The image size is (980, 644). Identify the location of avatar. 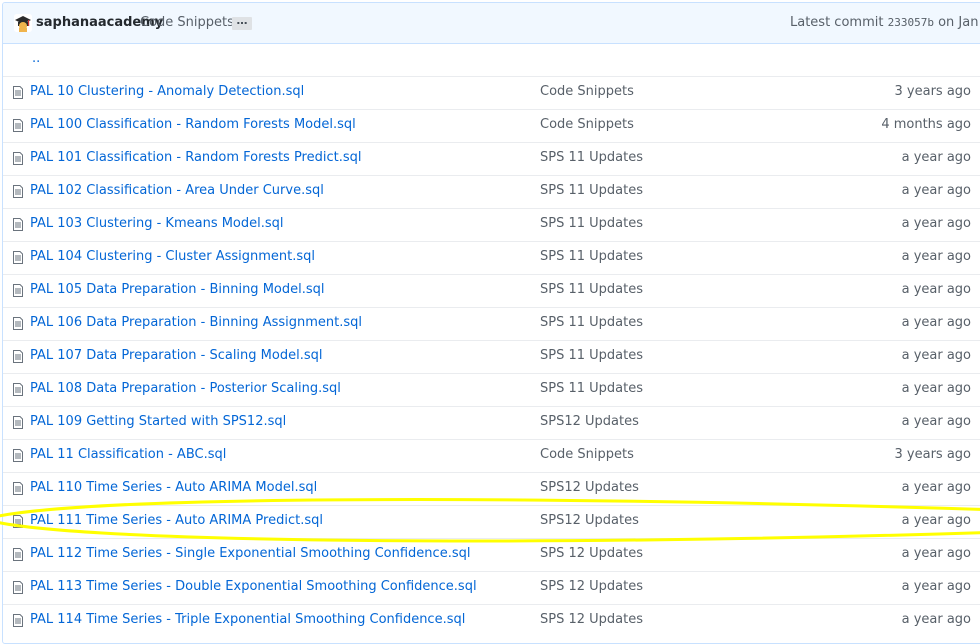
(23, 23).